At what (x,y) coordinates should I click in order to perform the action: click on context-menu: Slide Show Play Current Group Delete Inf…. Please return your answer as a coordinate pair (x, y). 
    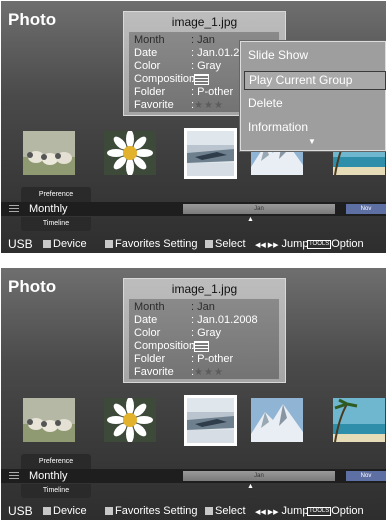
    Looking at the image, I should click on (313, 96).